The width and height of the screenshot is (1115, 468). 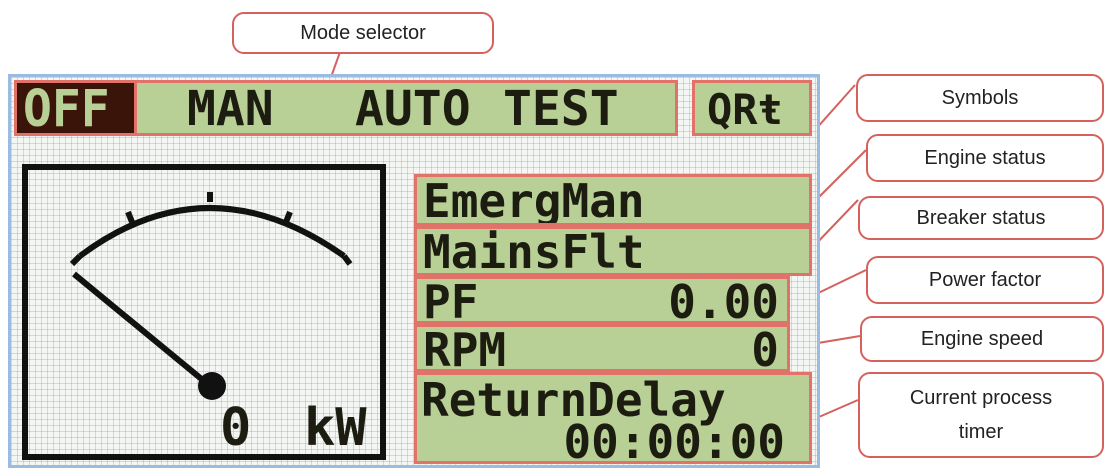 What do you see at coordinates (981, 432) in the screenshot?
I see `callout-process-timer-line2: timer` at bounding box center [981, 432].